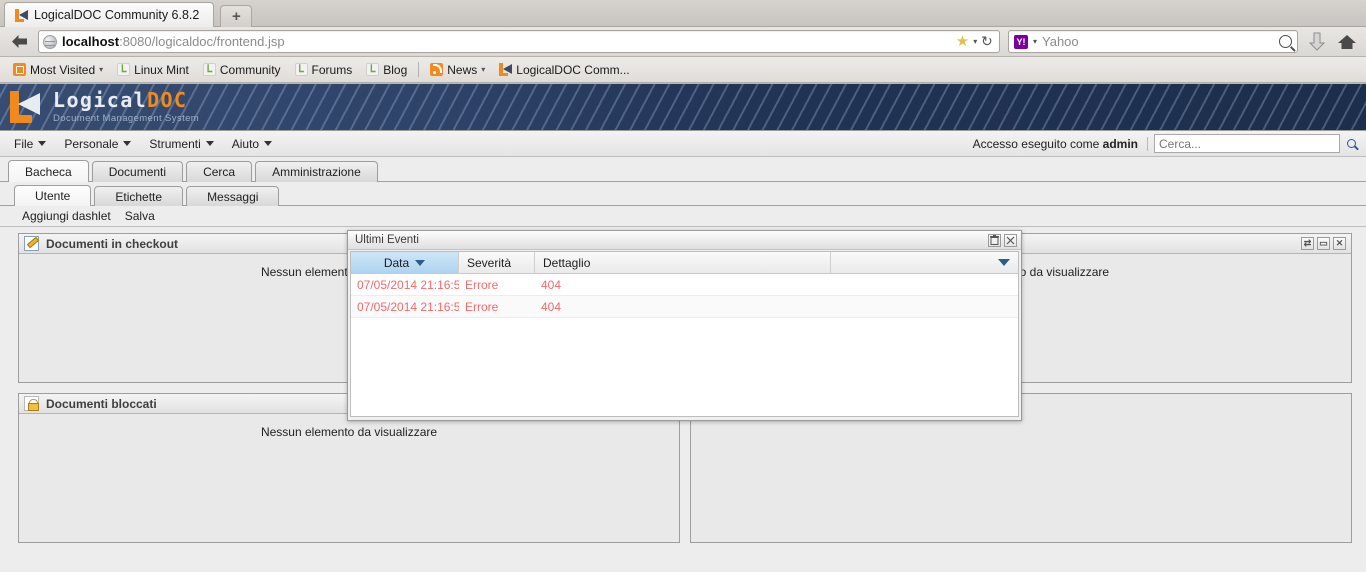 Image resolution: width=1366 pixels, height=572 pixels. I want to click on logicaldoc-logo-icon, so click(27, 107).